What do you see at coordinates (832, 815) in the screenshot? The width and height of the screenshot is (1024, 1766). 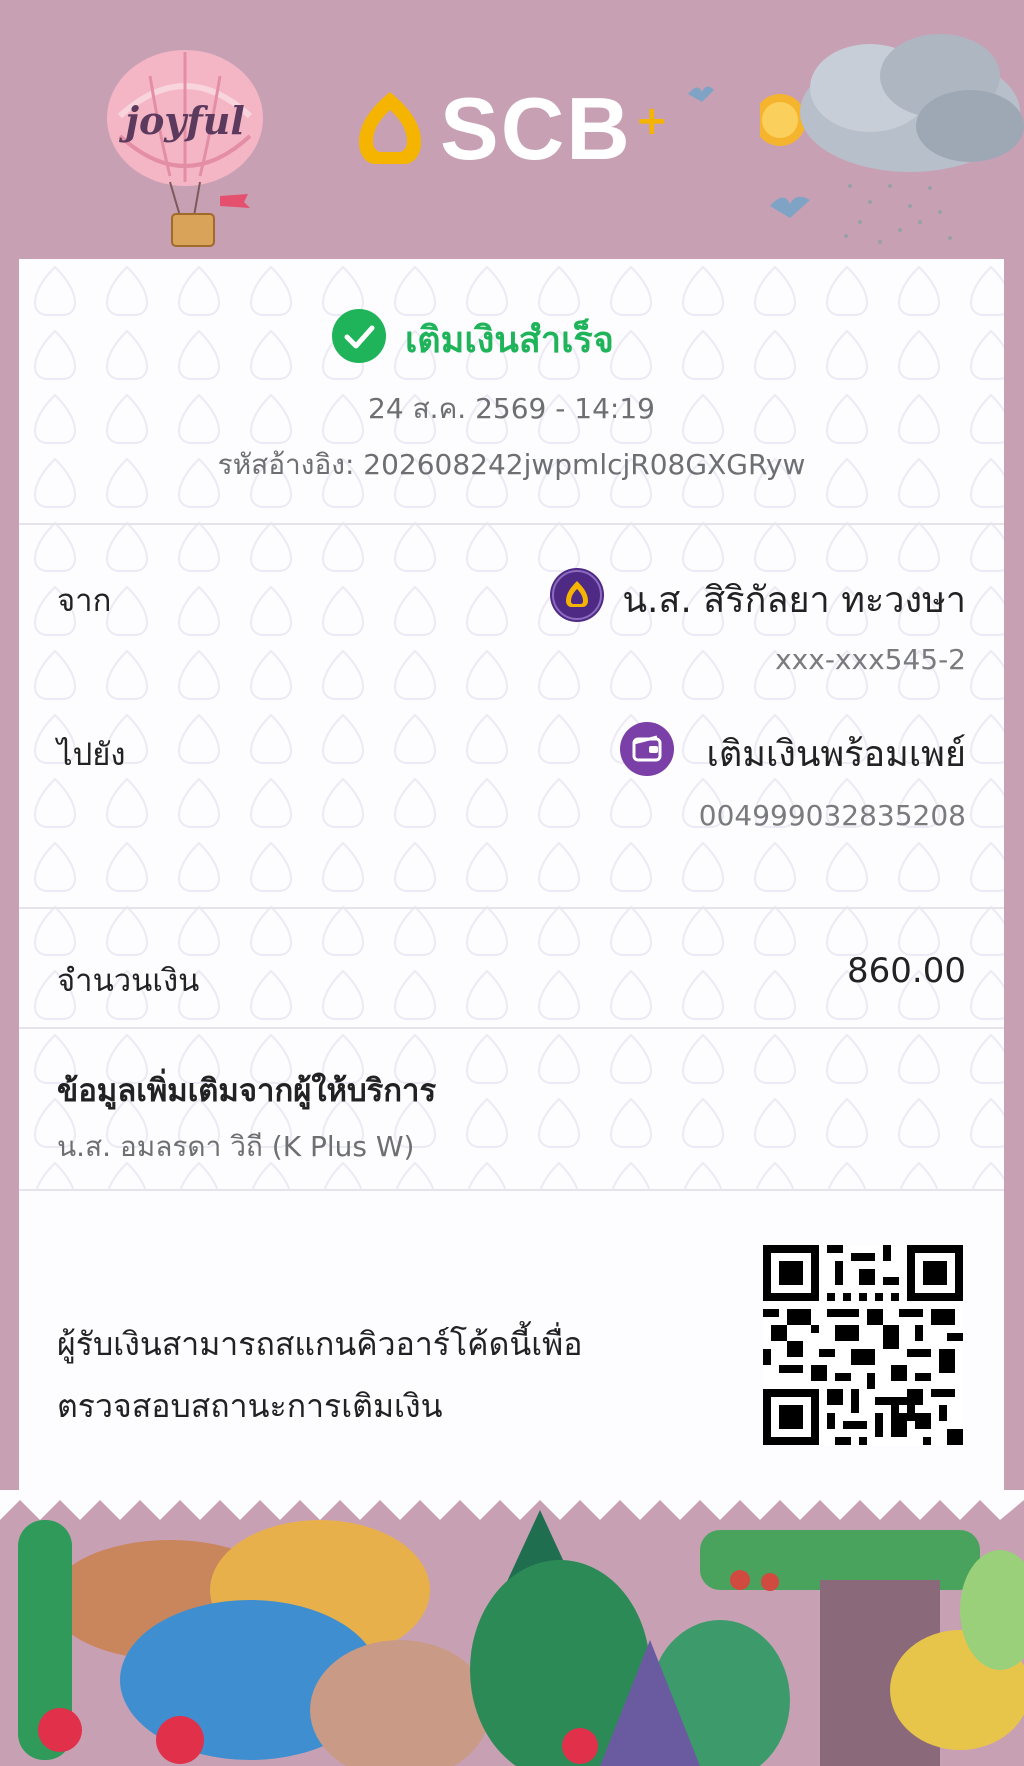 I see `recipient-account-number: 004999032835208` at bounding box center [832, 815].